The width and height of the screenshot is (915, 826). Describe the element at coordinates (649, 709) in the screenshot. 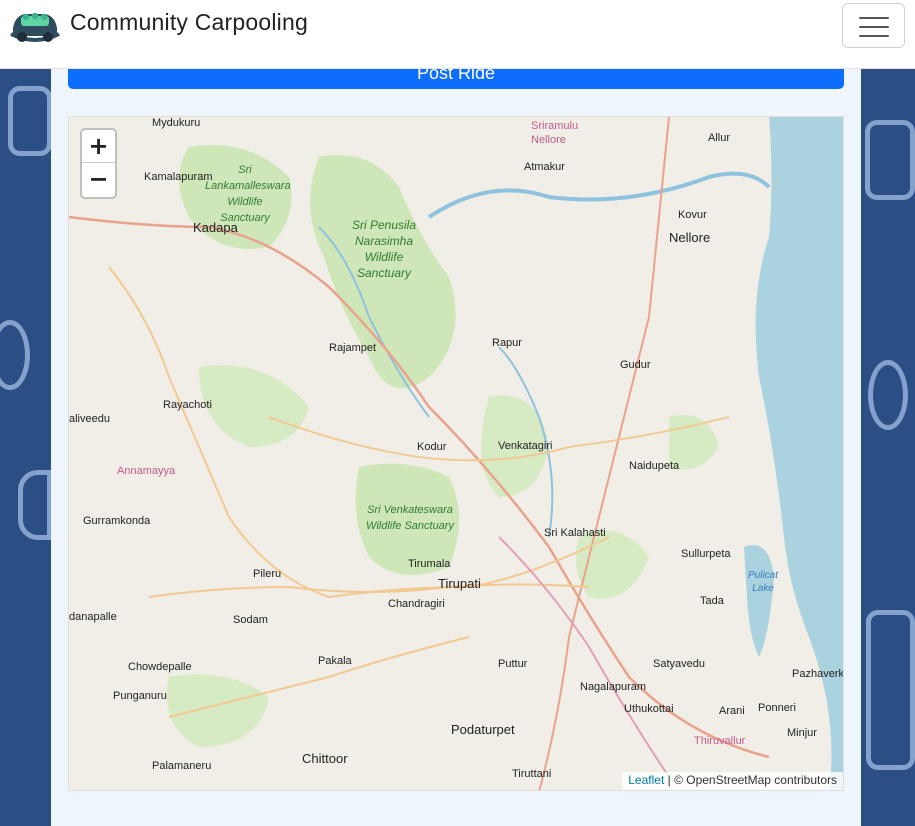

I see `city-label: Uthukottai` at that location.